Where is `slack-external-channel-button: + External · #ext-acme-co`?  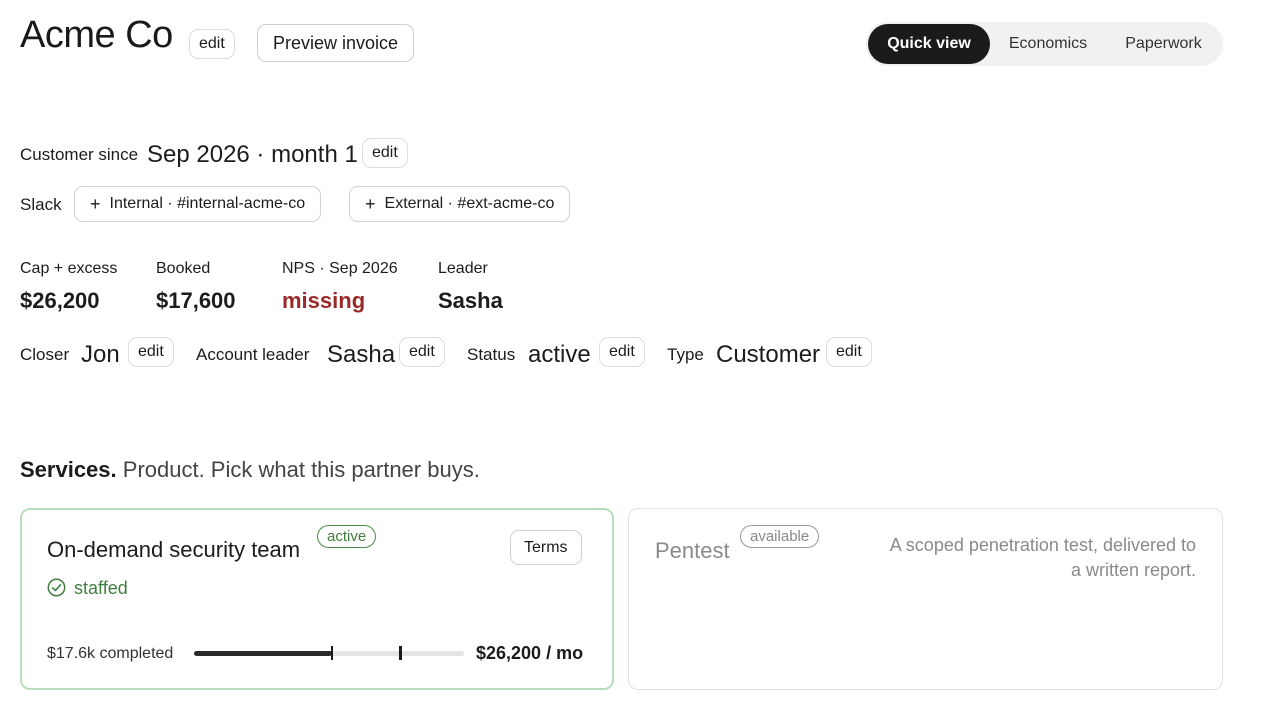 slack-external-channel-button: + External · #ext-acme-co is located at coordinates (460, 204).